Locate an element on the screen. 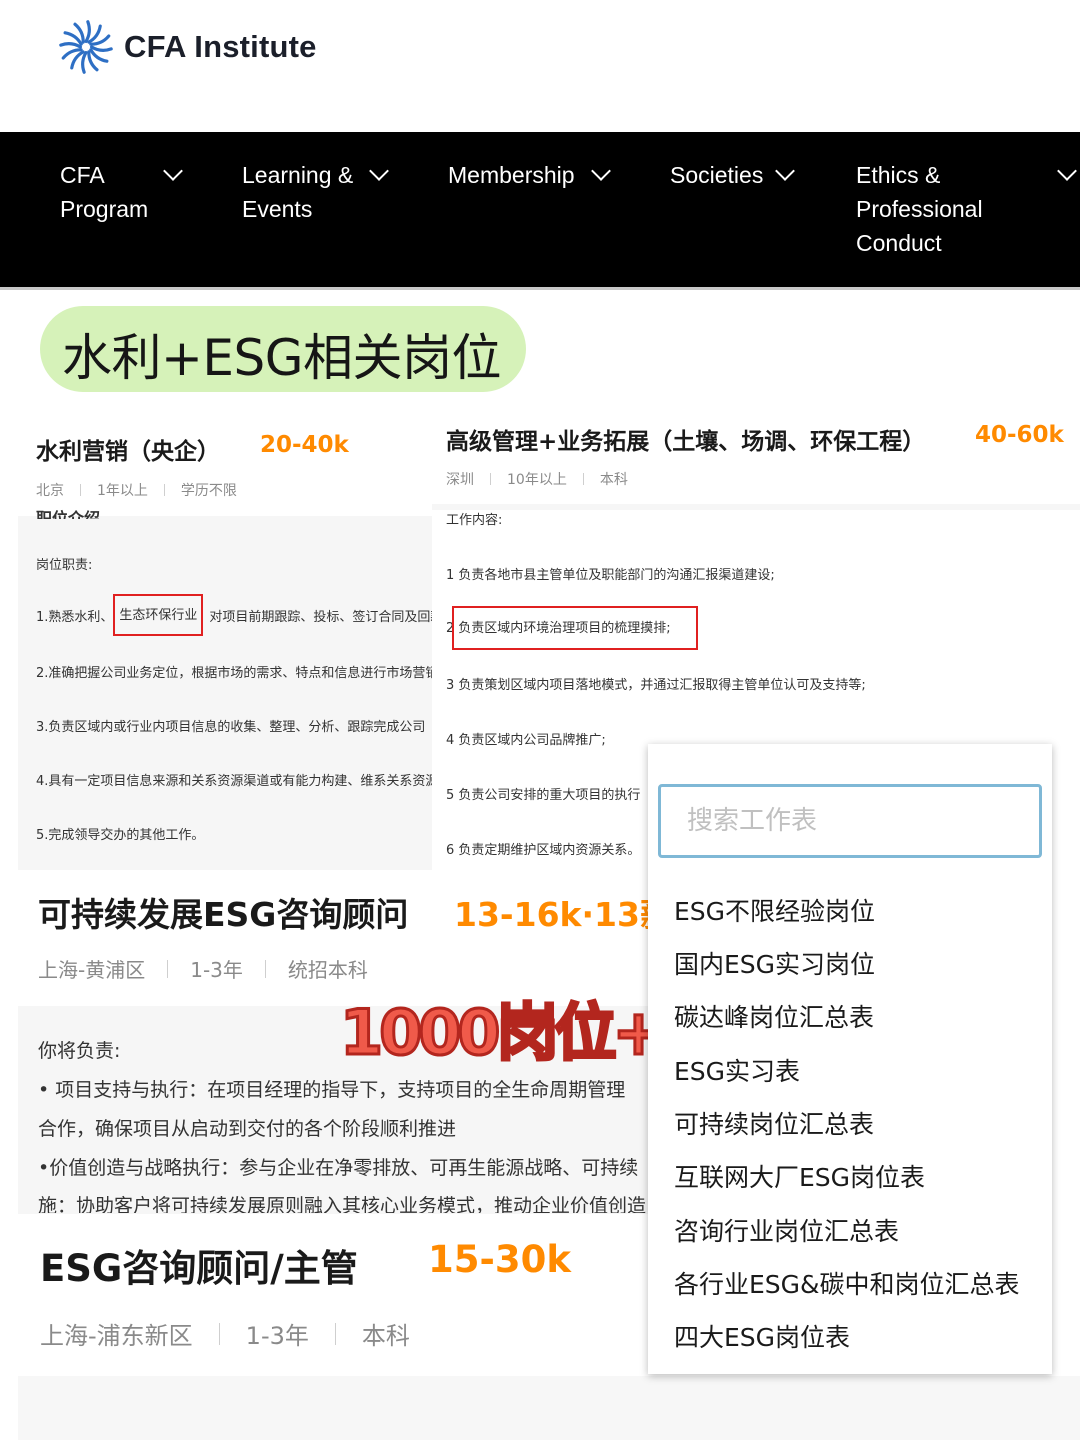 This screenshot has height=1440, width=1080. job1-salary: 20-40k is located at coordinates (304, 445).